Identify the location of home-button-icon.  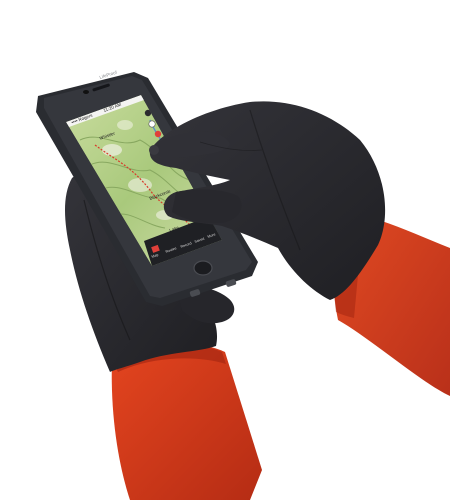
(203, 268).